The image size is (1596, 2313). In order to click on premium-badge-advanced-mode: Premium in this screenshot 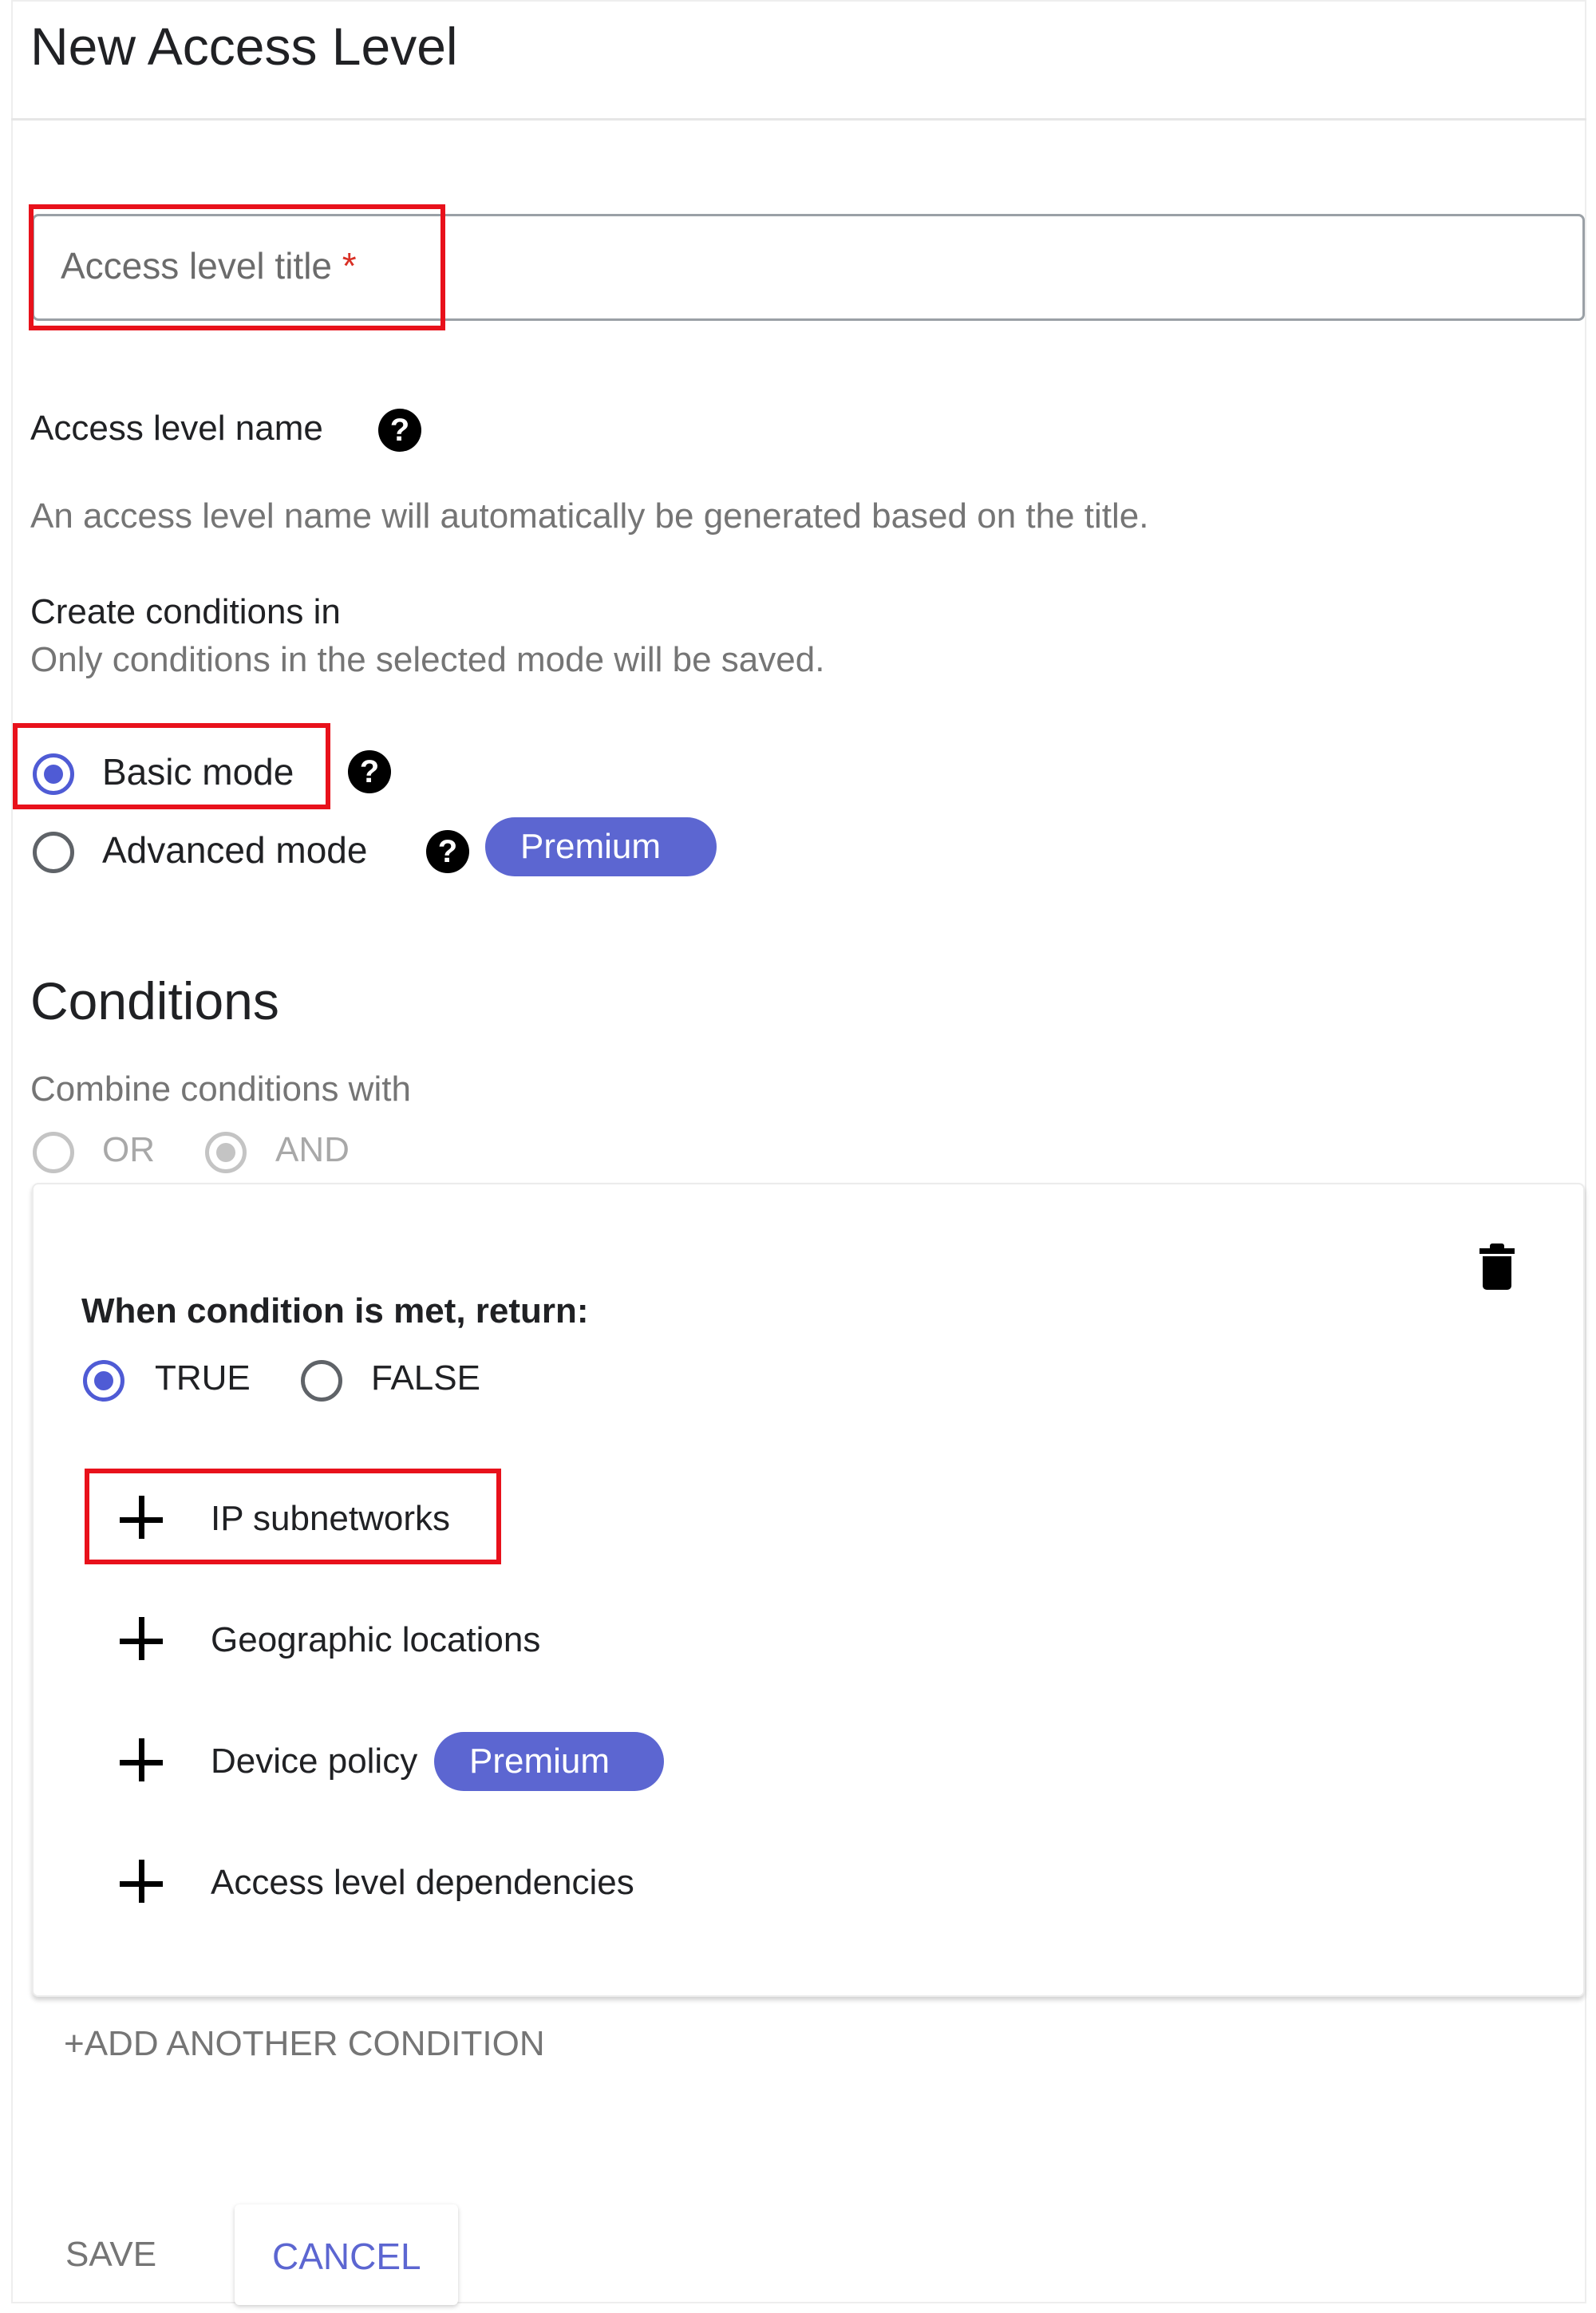, I will do `click(601, 847)`.